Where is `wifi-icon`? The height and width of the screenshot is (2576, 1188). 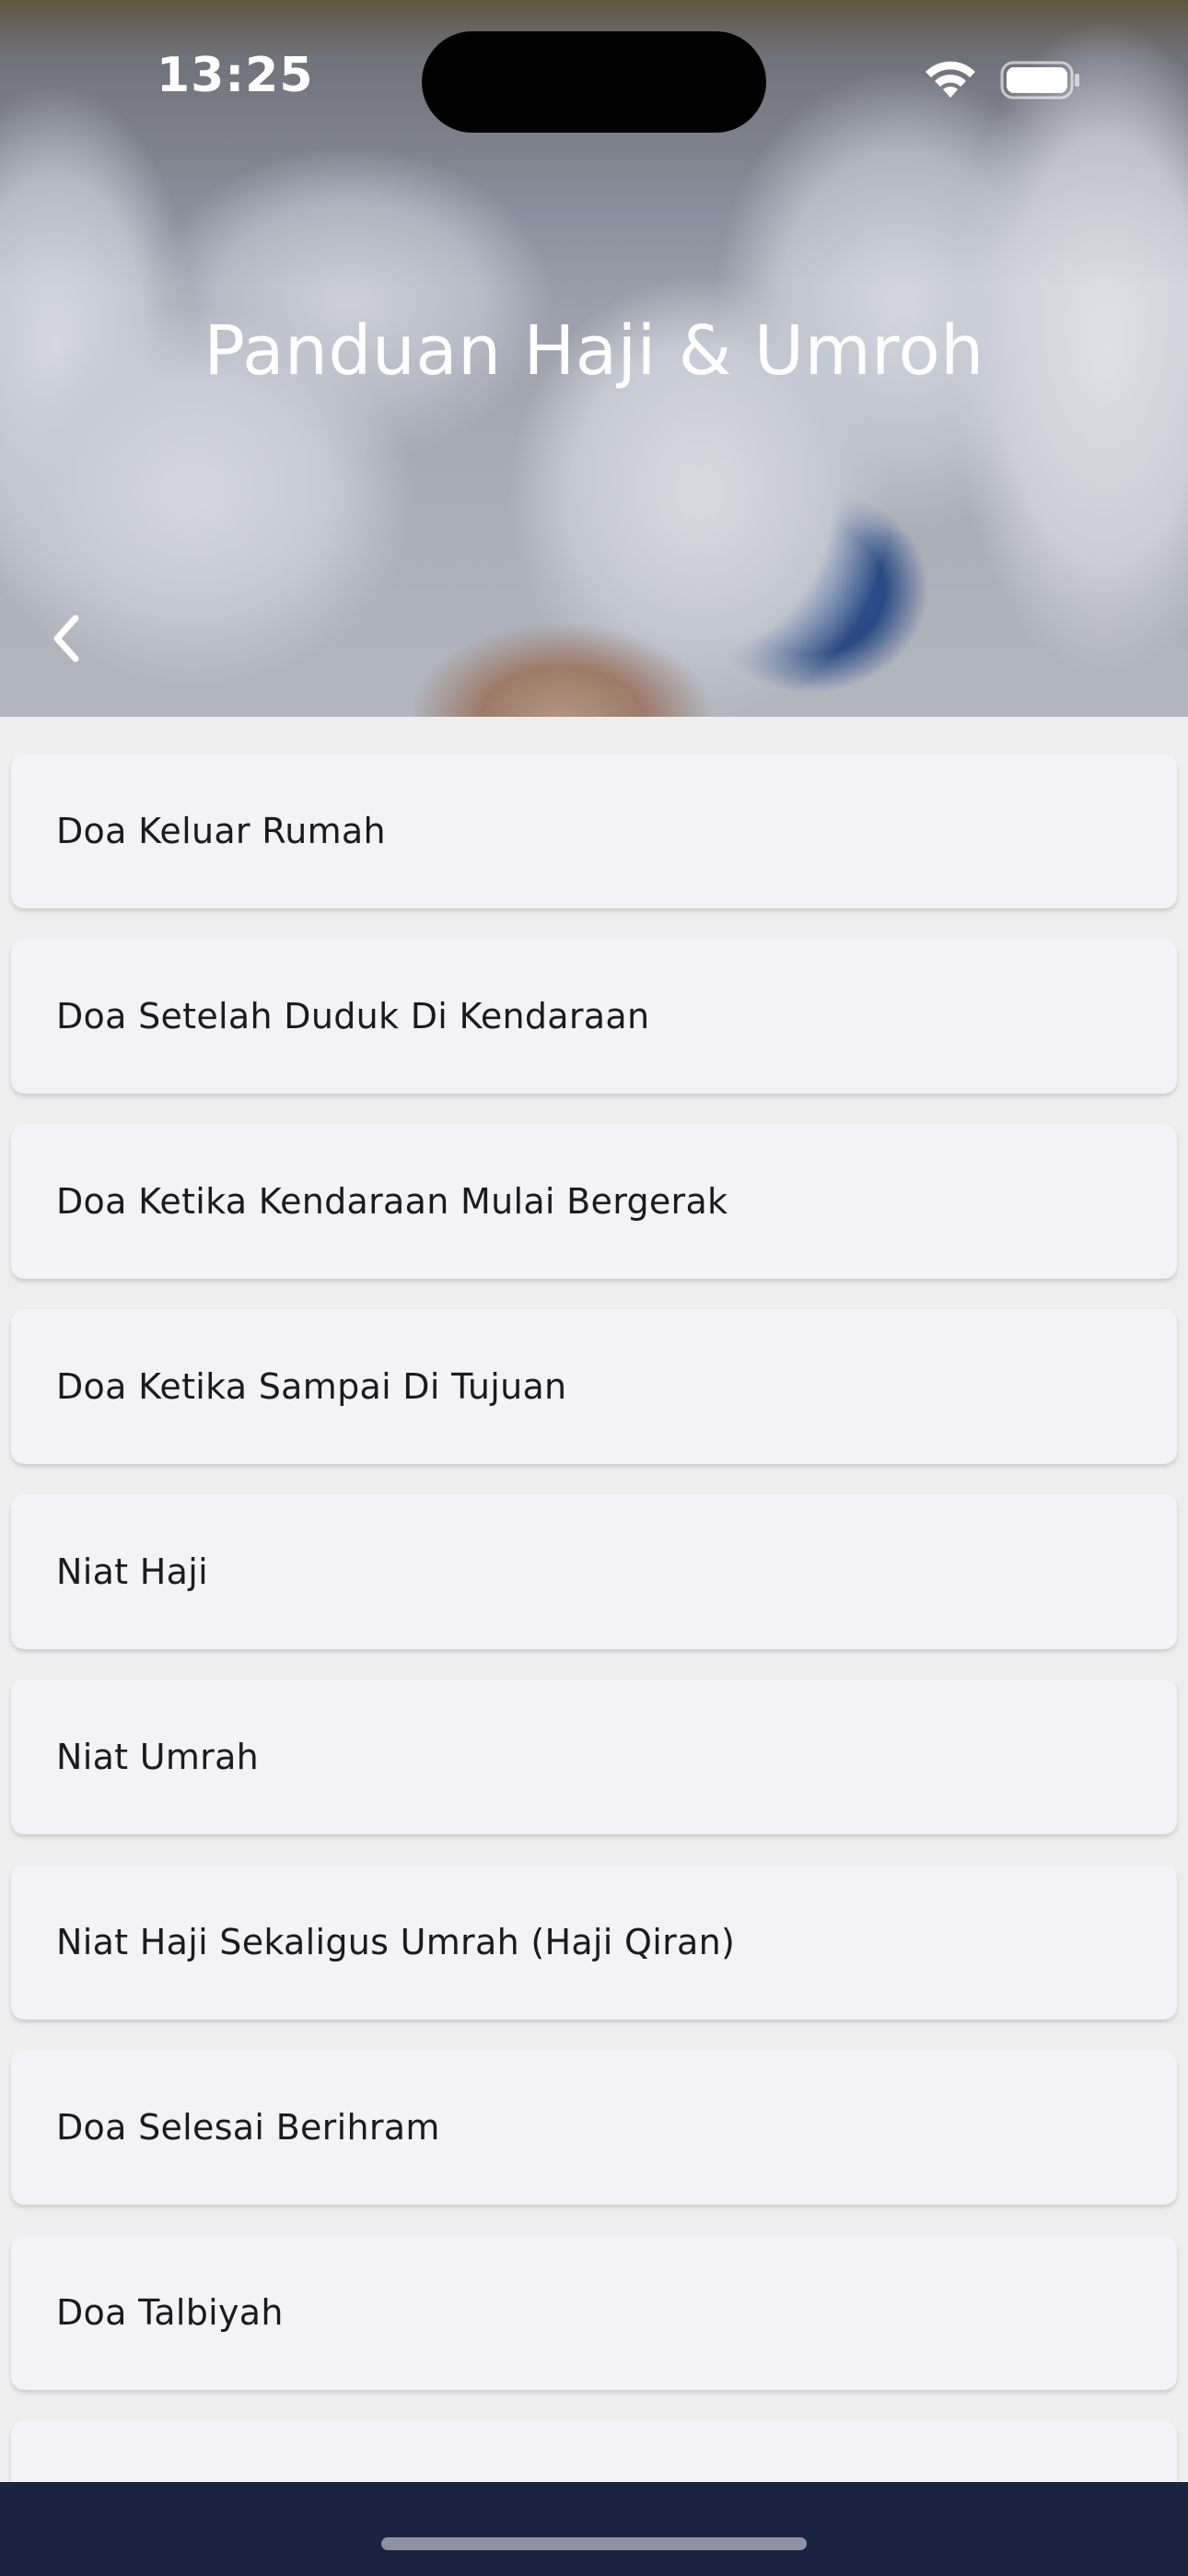 wifi-icon is located at coordinates (951, 79).